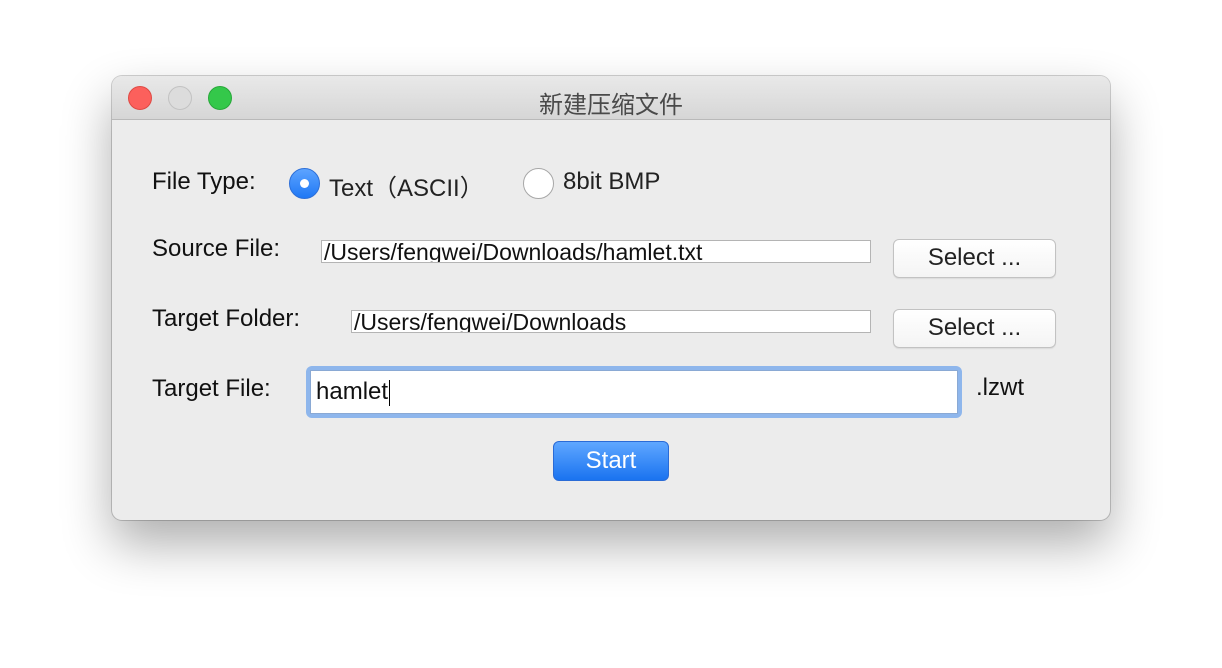 The width and height of the screenshot is (1222, 668). Describe the element at coordinates (216, 248) in the screenshot. I see `source-file-label: Source File:` at that location.